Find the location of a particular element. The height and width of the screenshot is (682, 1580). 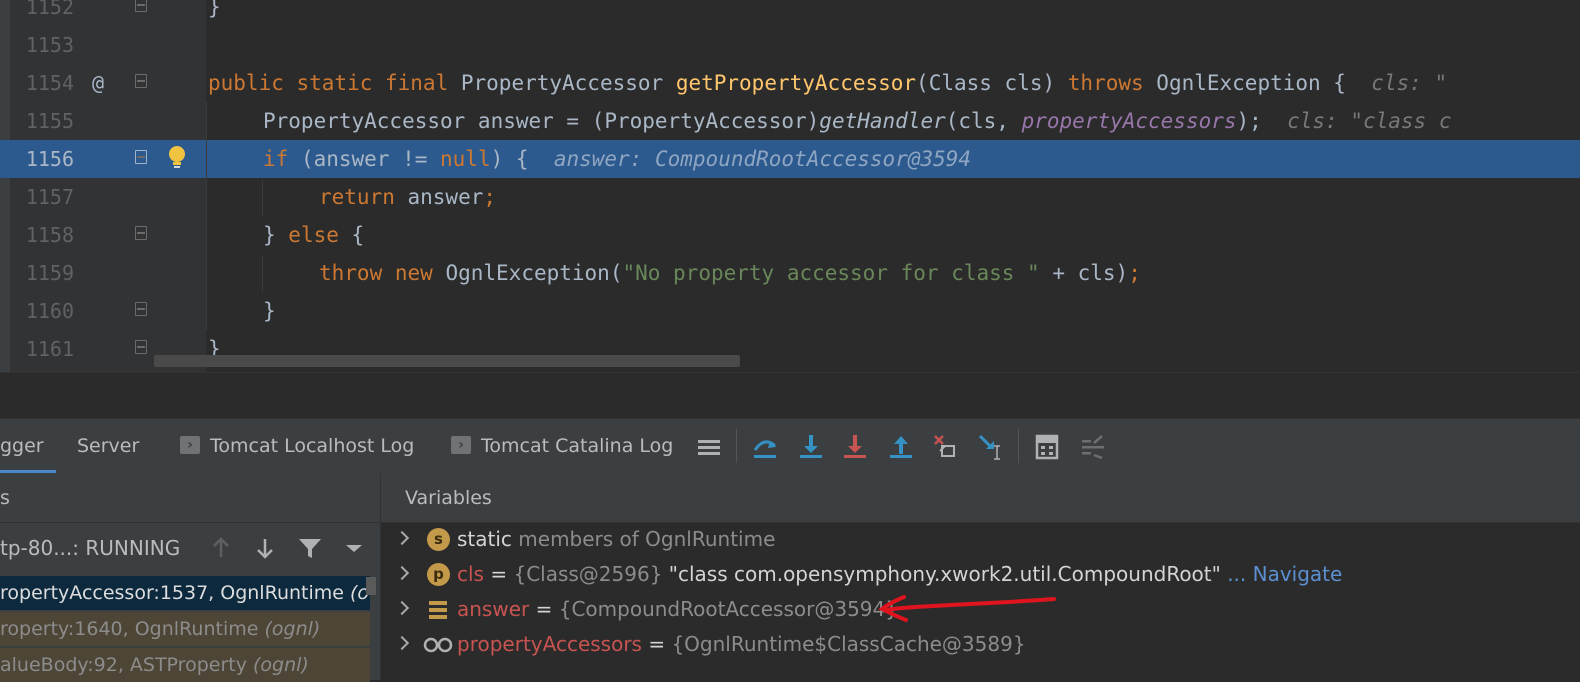

panel-divider is located at coordinates (790, 395).